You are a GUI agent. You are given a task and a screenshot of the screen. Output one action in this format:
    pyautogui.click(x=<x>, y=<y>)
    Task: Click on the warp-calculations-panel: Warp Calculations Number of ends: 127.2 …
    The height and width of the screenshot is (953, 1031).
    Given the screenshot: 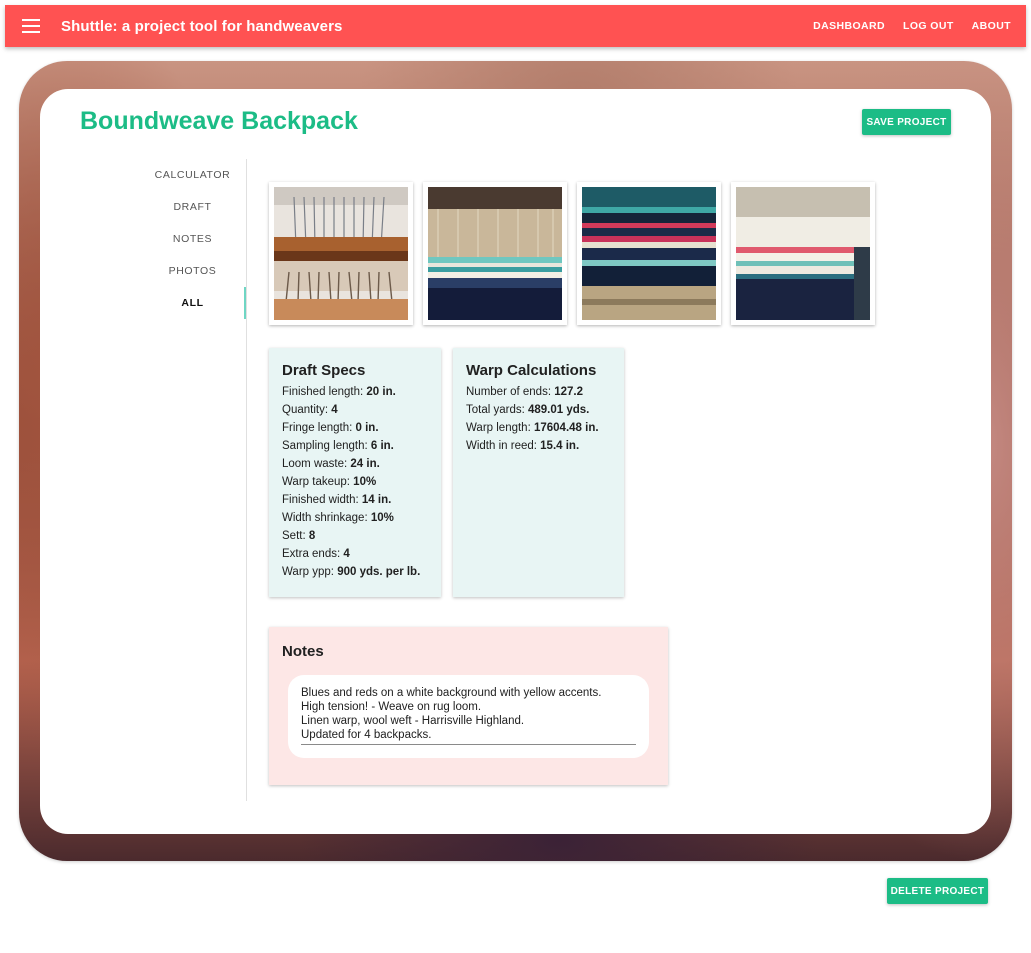 What is the action you would take?
    pyautogui.click(x=538, y=472)
    